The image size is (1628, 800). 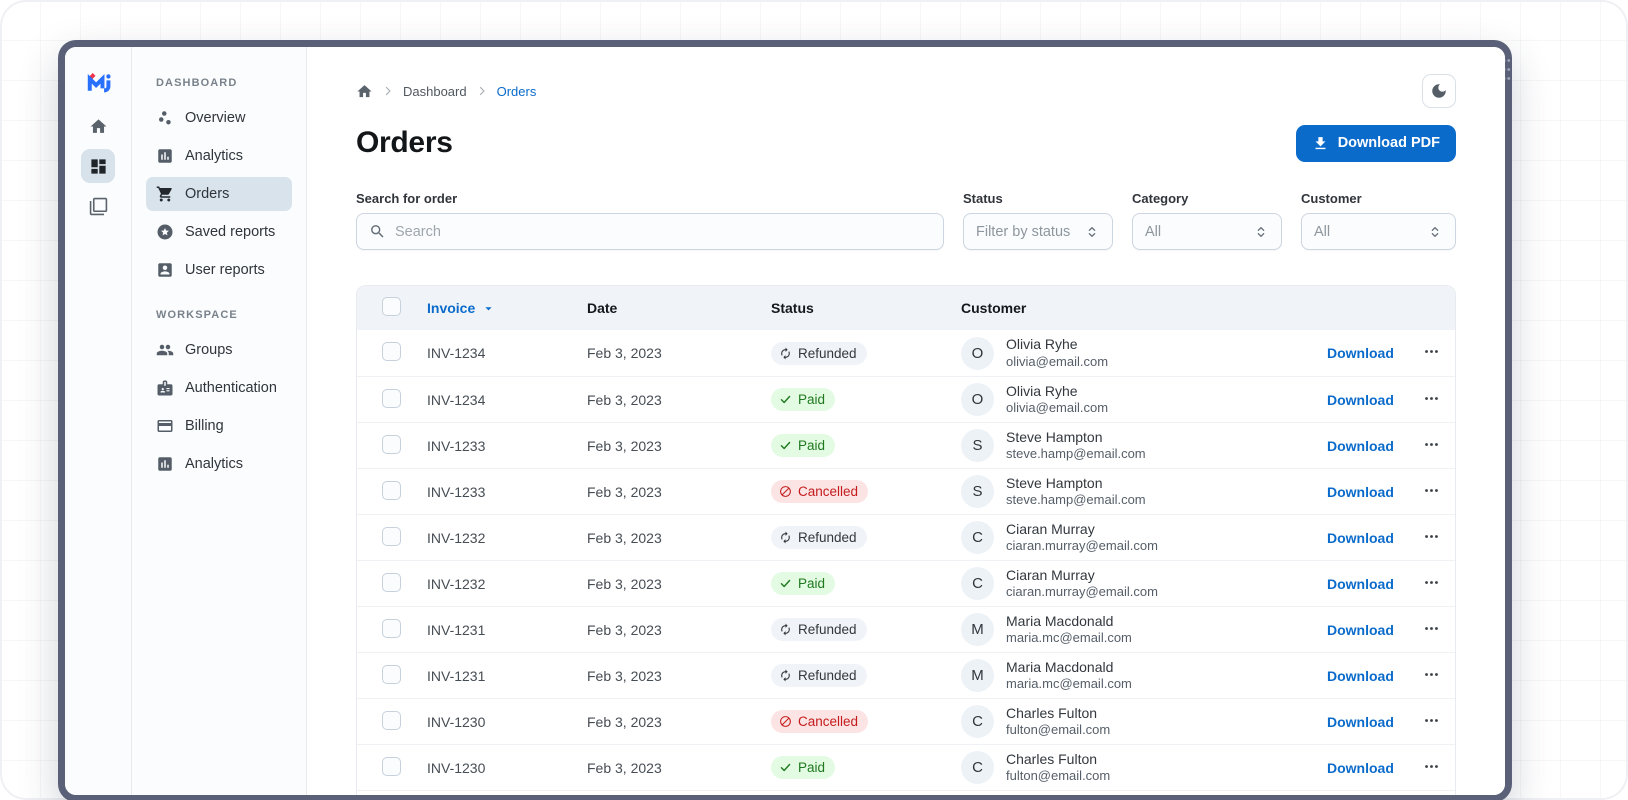 I want to click on status-label: Paid, so click(x=812, y=583).